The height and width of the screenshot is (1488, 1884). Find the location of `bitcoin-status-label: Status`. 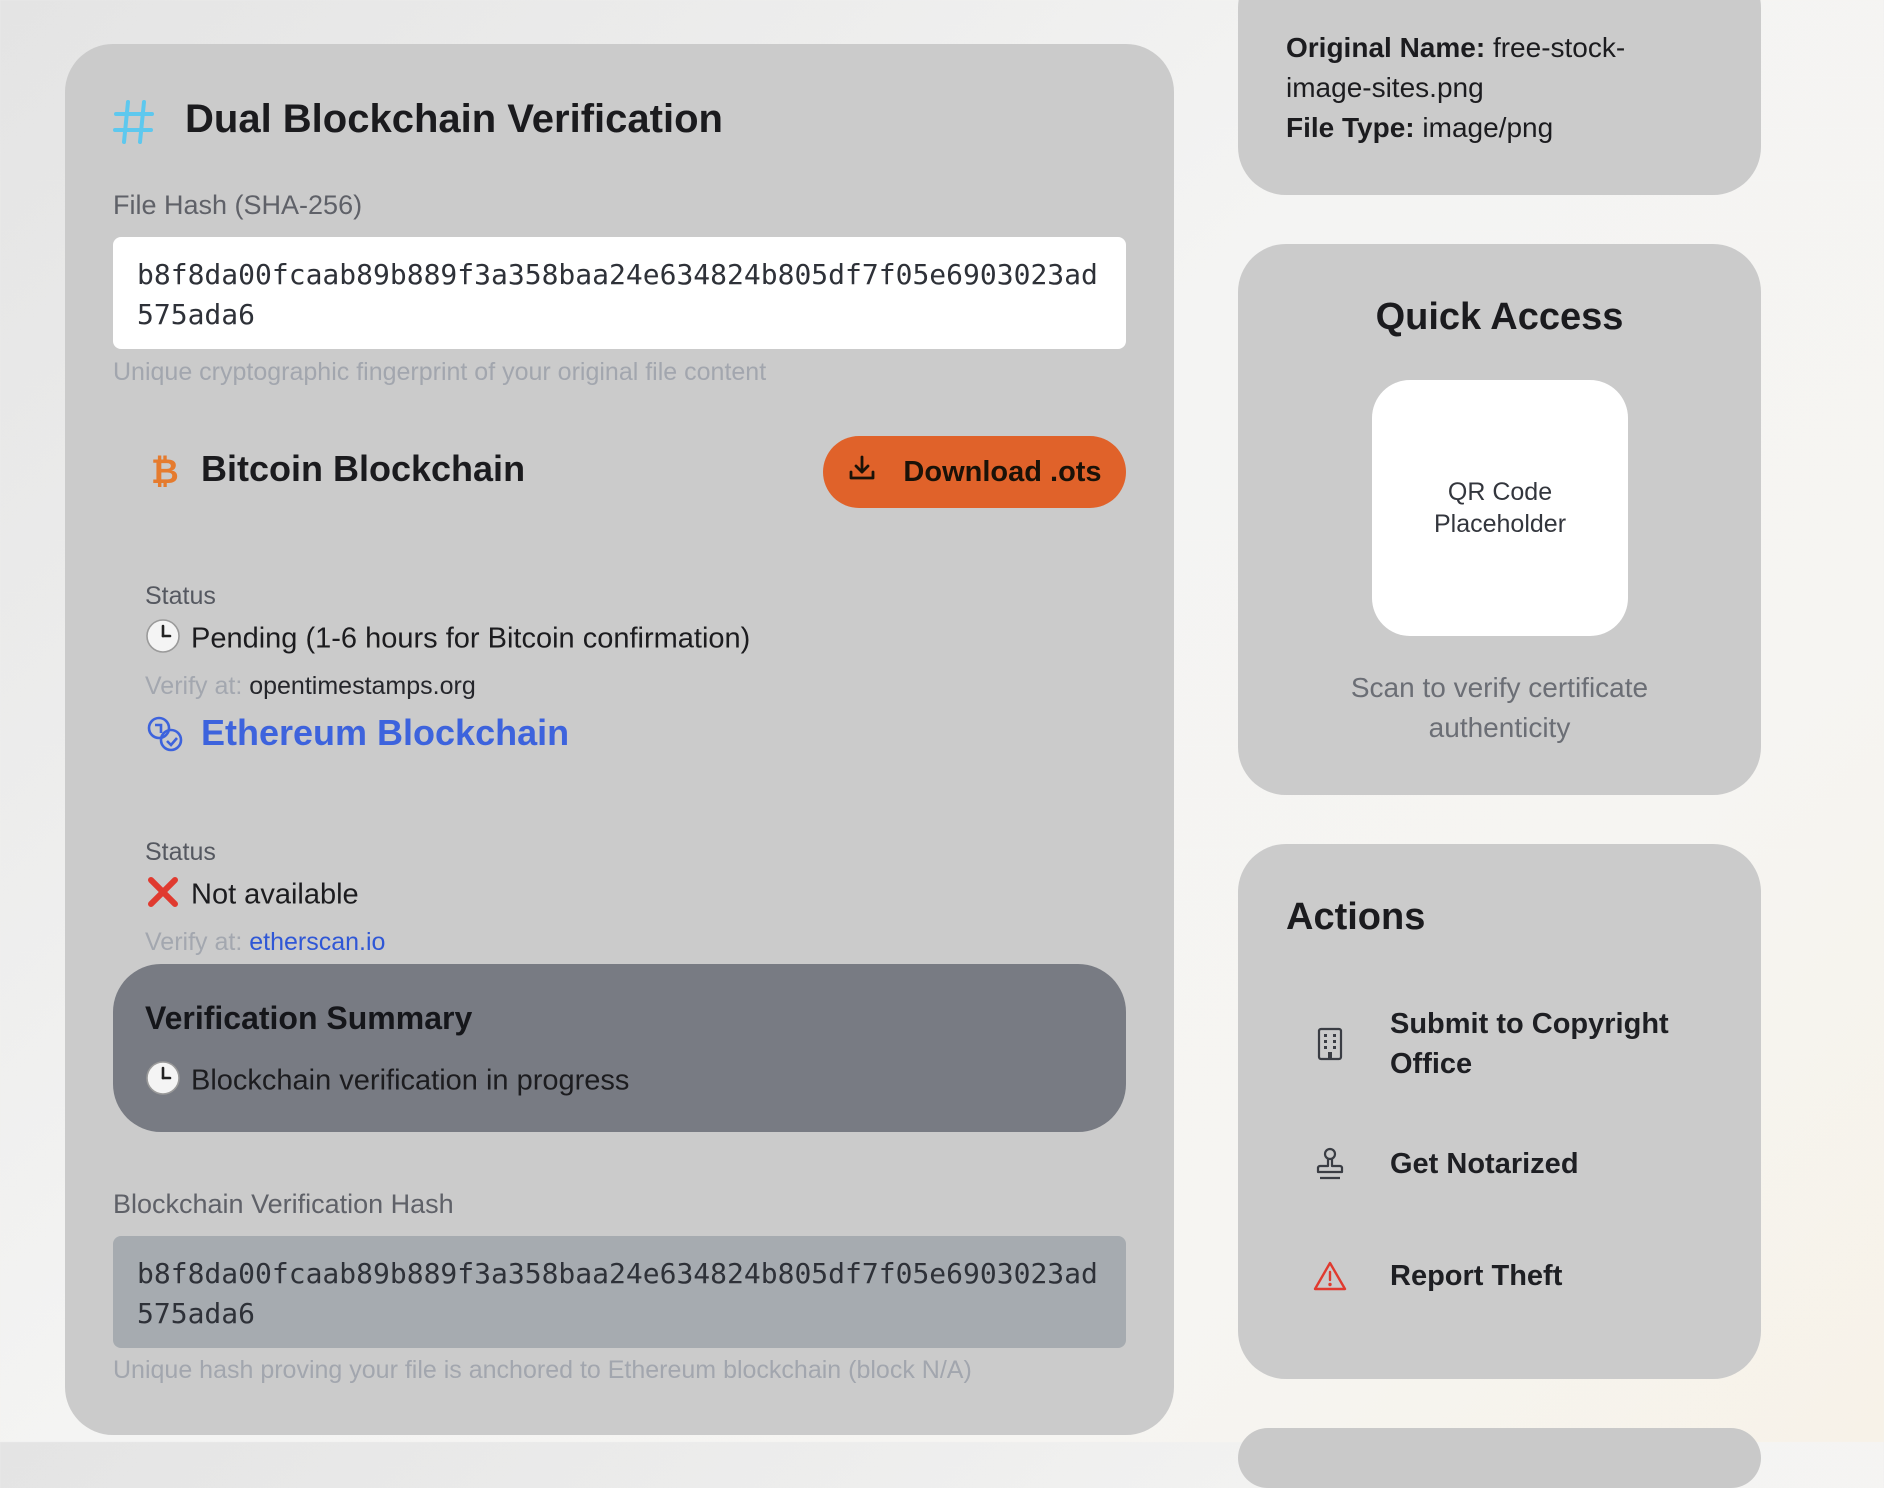

bitcoin-status-label: Status is located at coordinates (180, 596).